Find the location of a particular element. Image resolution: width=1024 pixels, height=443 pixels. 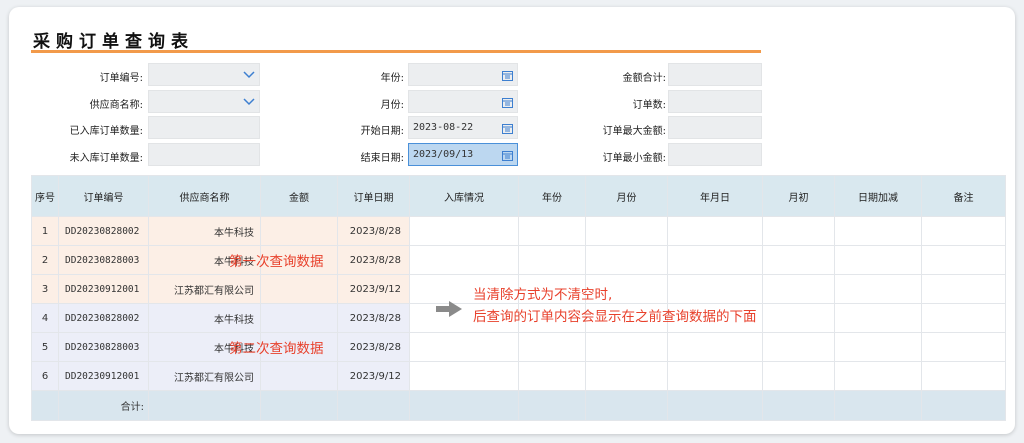

header-supplier: 供应商名称 is located at coordinates (204, 196).